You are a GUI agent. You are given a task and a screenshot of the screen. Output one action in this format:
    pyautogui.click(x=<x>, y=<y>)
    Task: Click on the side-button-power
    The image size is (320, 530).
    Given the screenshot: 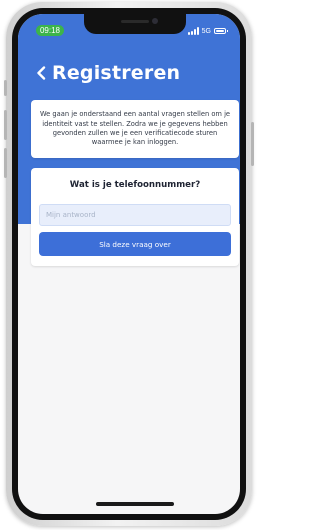 What is the action you would take?
    pyautogui.click(x=252, y=144)
    